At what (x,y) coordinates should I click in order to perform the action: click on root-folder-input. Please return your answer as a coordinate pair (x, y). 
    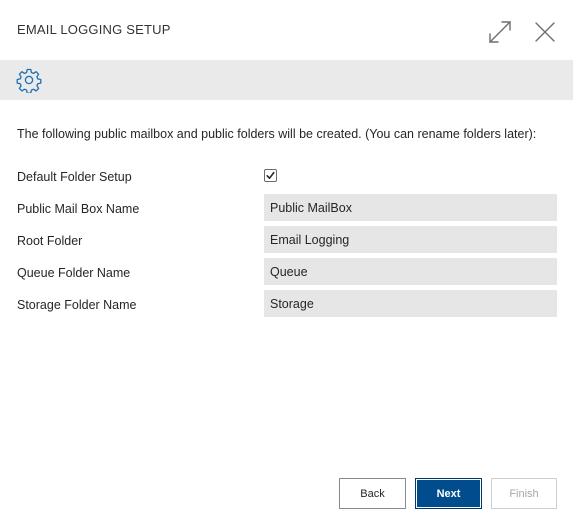
    Looking at the image, I should click on (410, 239).